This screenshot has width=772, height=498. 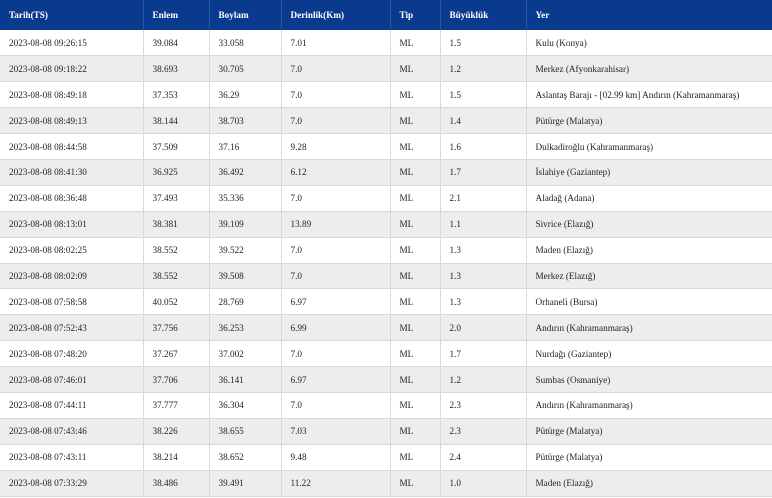 I want to click on cell-latitude: 37.756, so click(x=176, y=328).